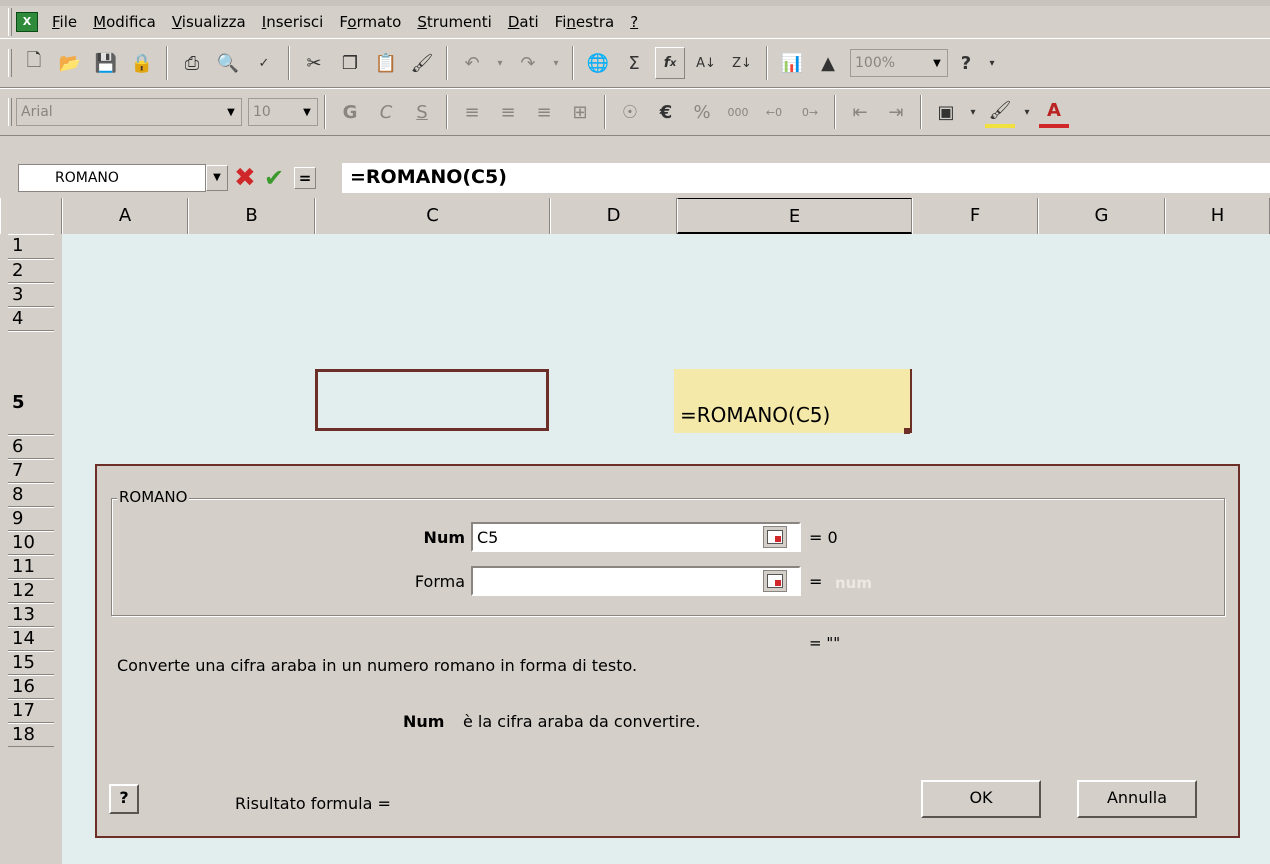 Image resolution: width=1270 pixels, height=864 pixels. Describe the element at coordinates (738, 112) in the screenshot. I see `thousands-icon: 000` at that location.